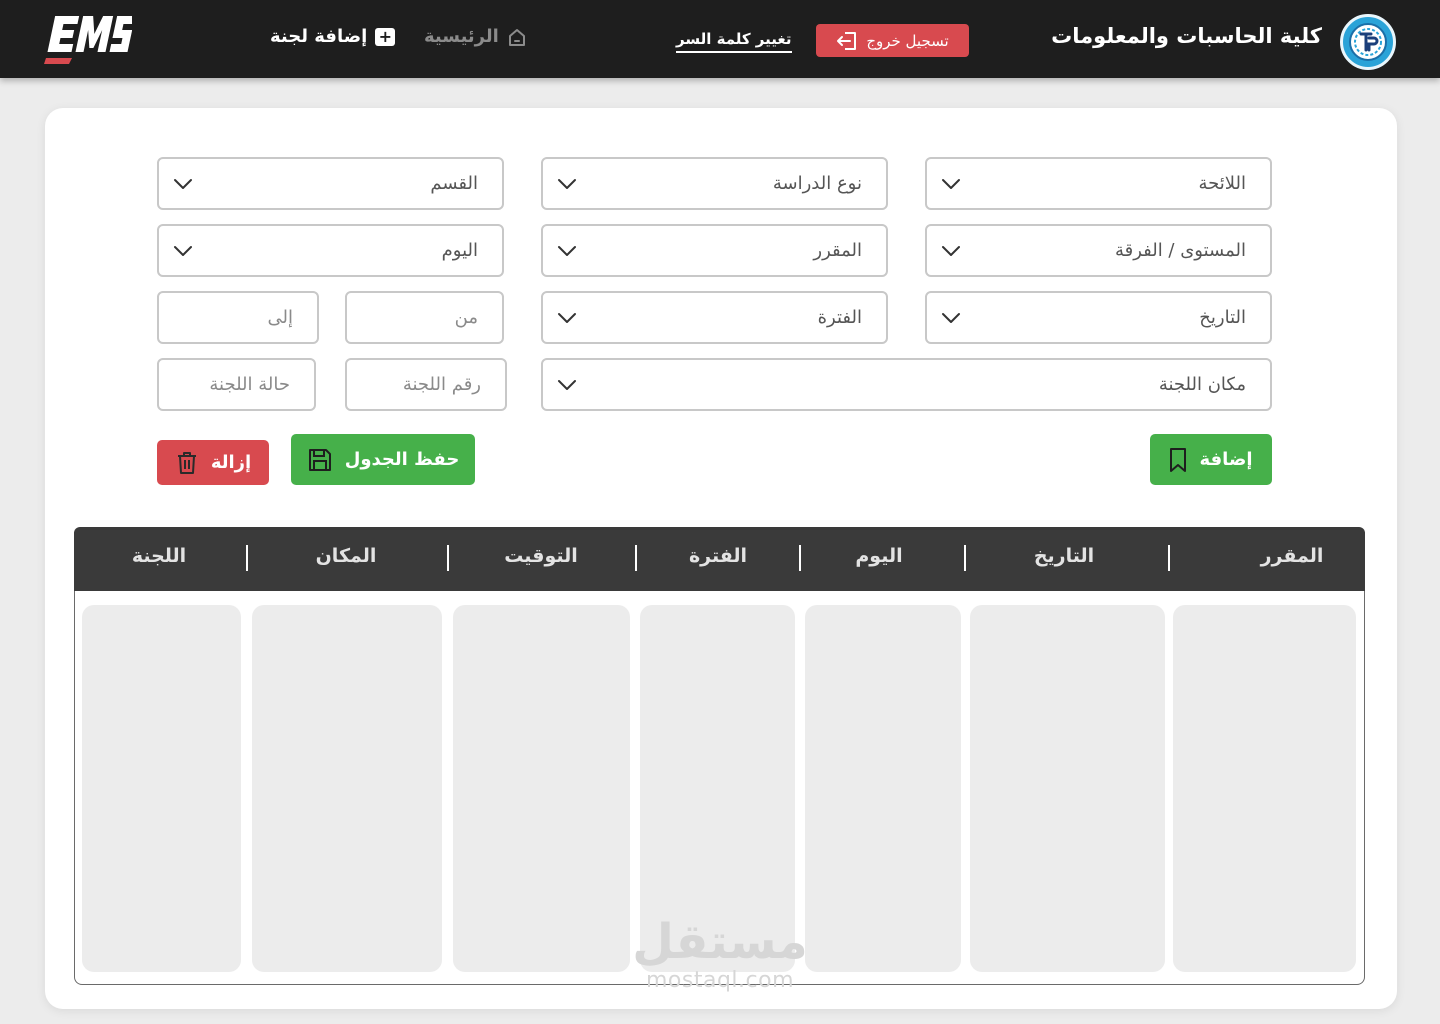 Image resolution: width=1440 pixels, height=1024 pixels. What do you see at coordinates (1098, 250) in the screenshot?
I see `level-select: المستوى / الفرقة` at bounding box center [1098, 250].